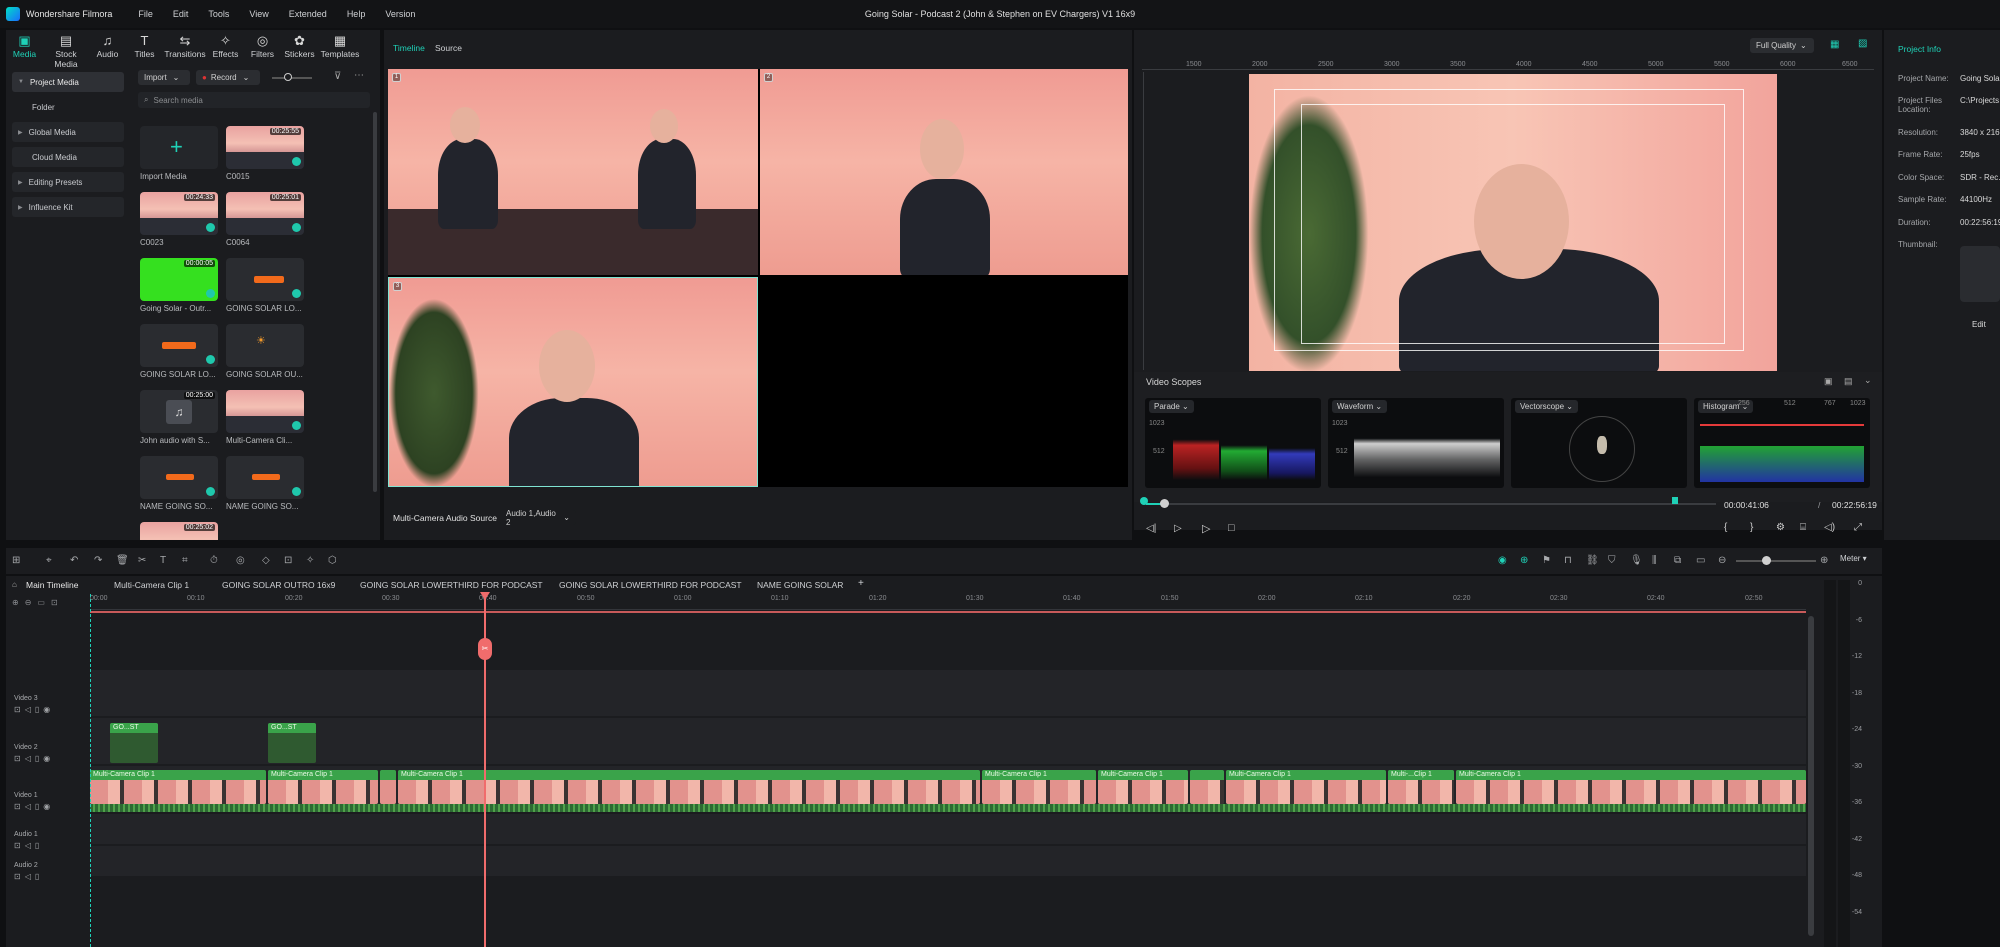 The image size is (2000, 947). Describe the element at coordinates (38, 602) in the screenshot. I see `track-tool-icons: ⊕⊖▭⊡` at that location.